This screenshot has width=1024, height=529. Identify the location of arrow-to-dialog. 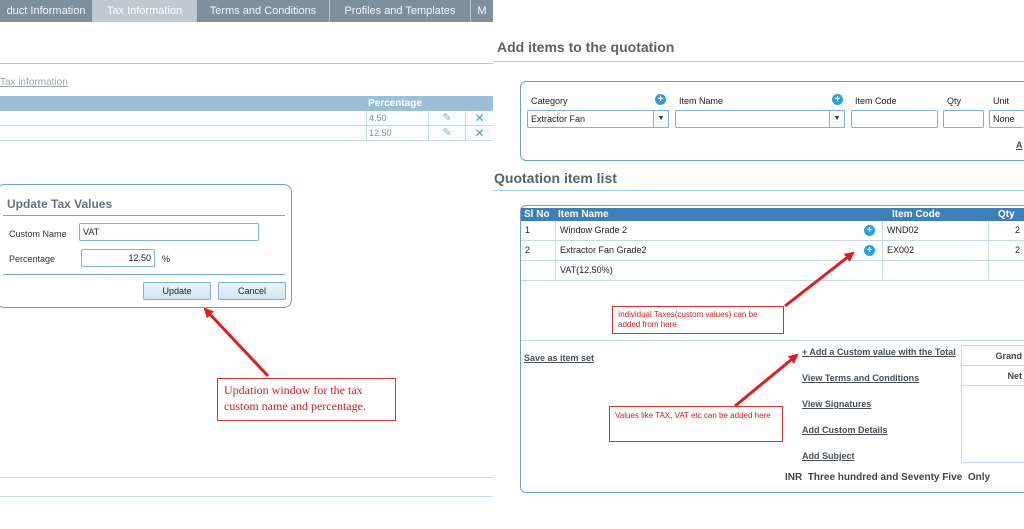
(236, 342).